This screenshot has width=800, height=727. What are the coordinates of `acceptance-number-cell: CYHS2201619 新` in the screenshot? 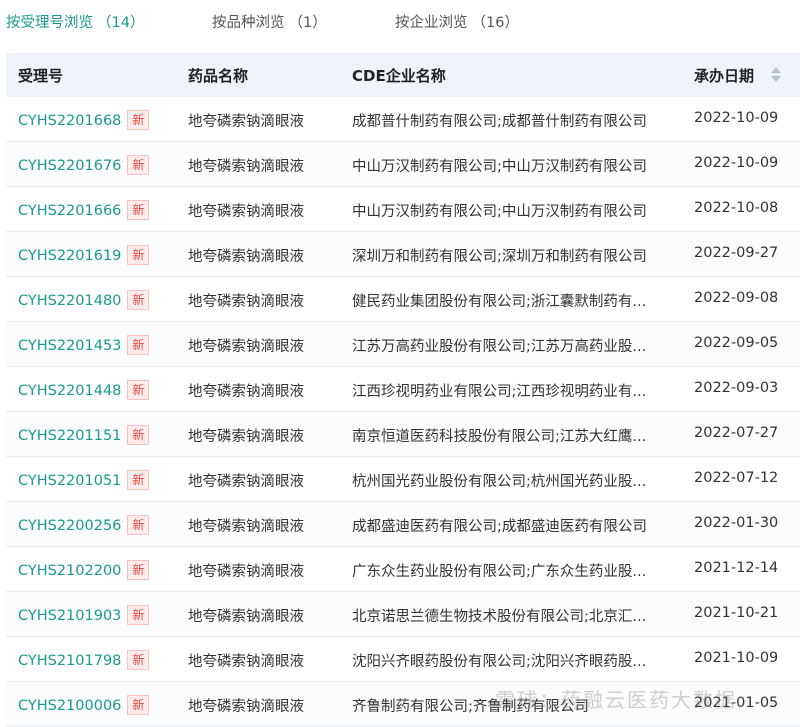 It's located at (84, 255).